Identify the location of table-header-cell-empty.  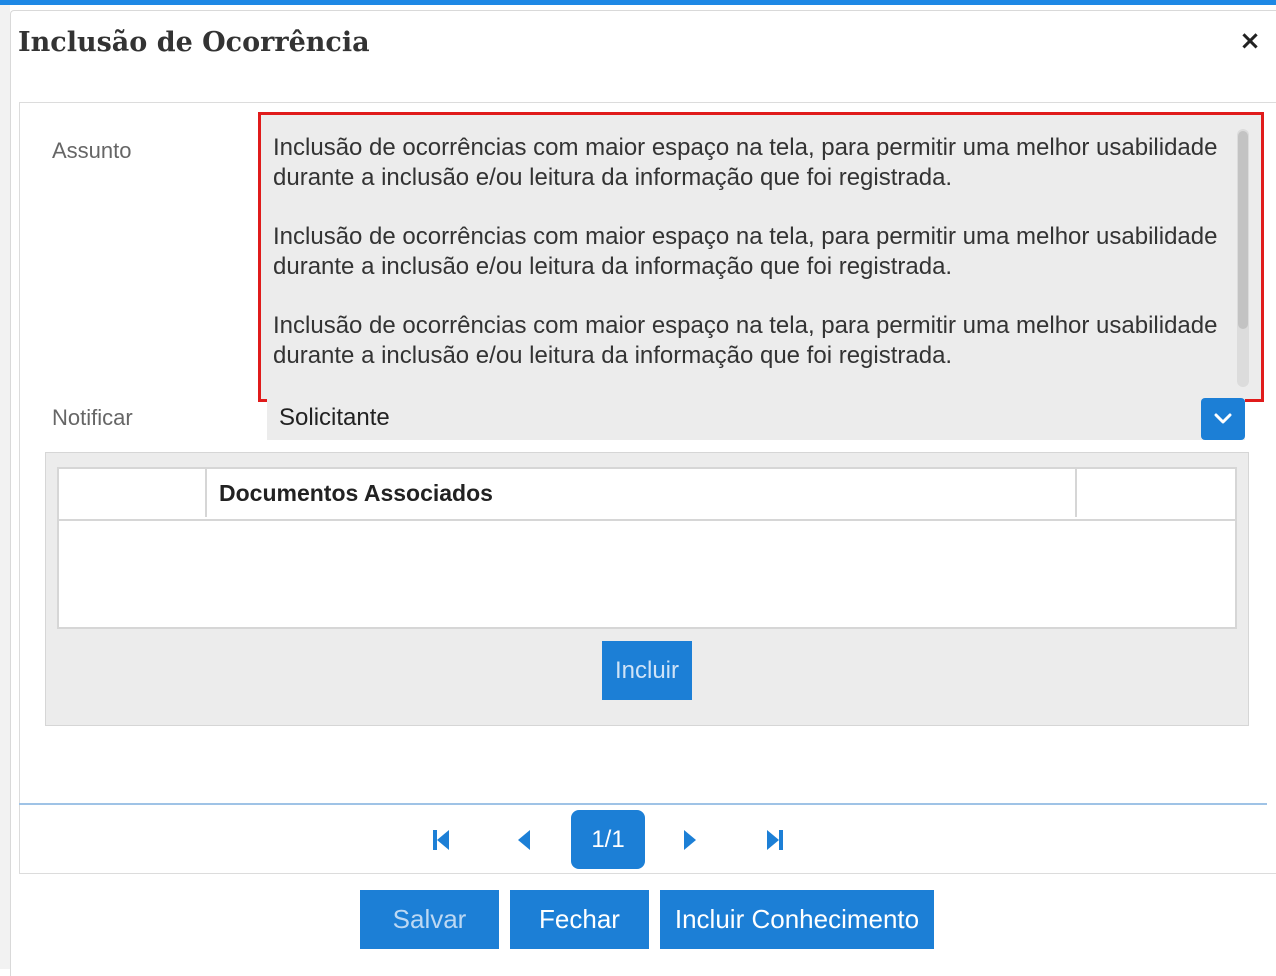
(133, 493).